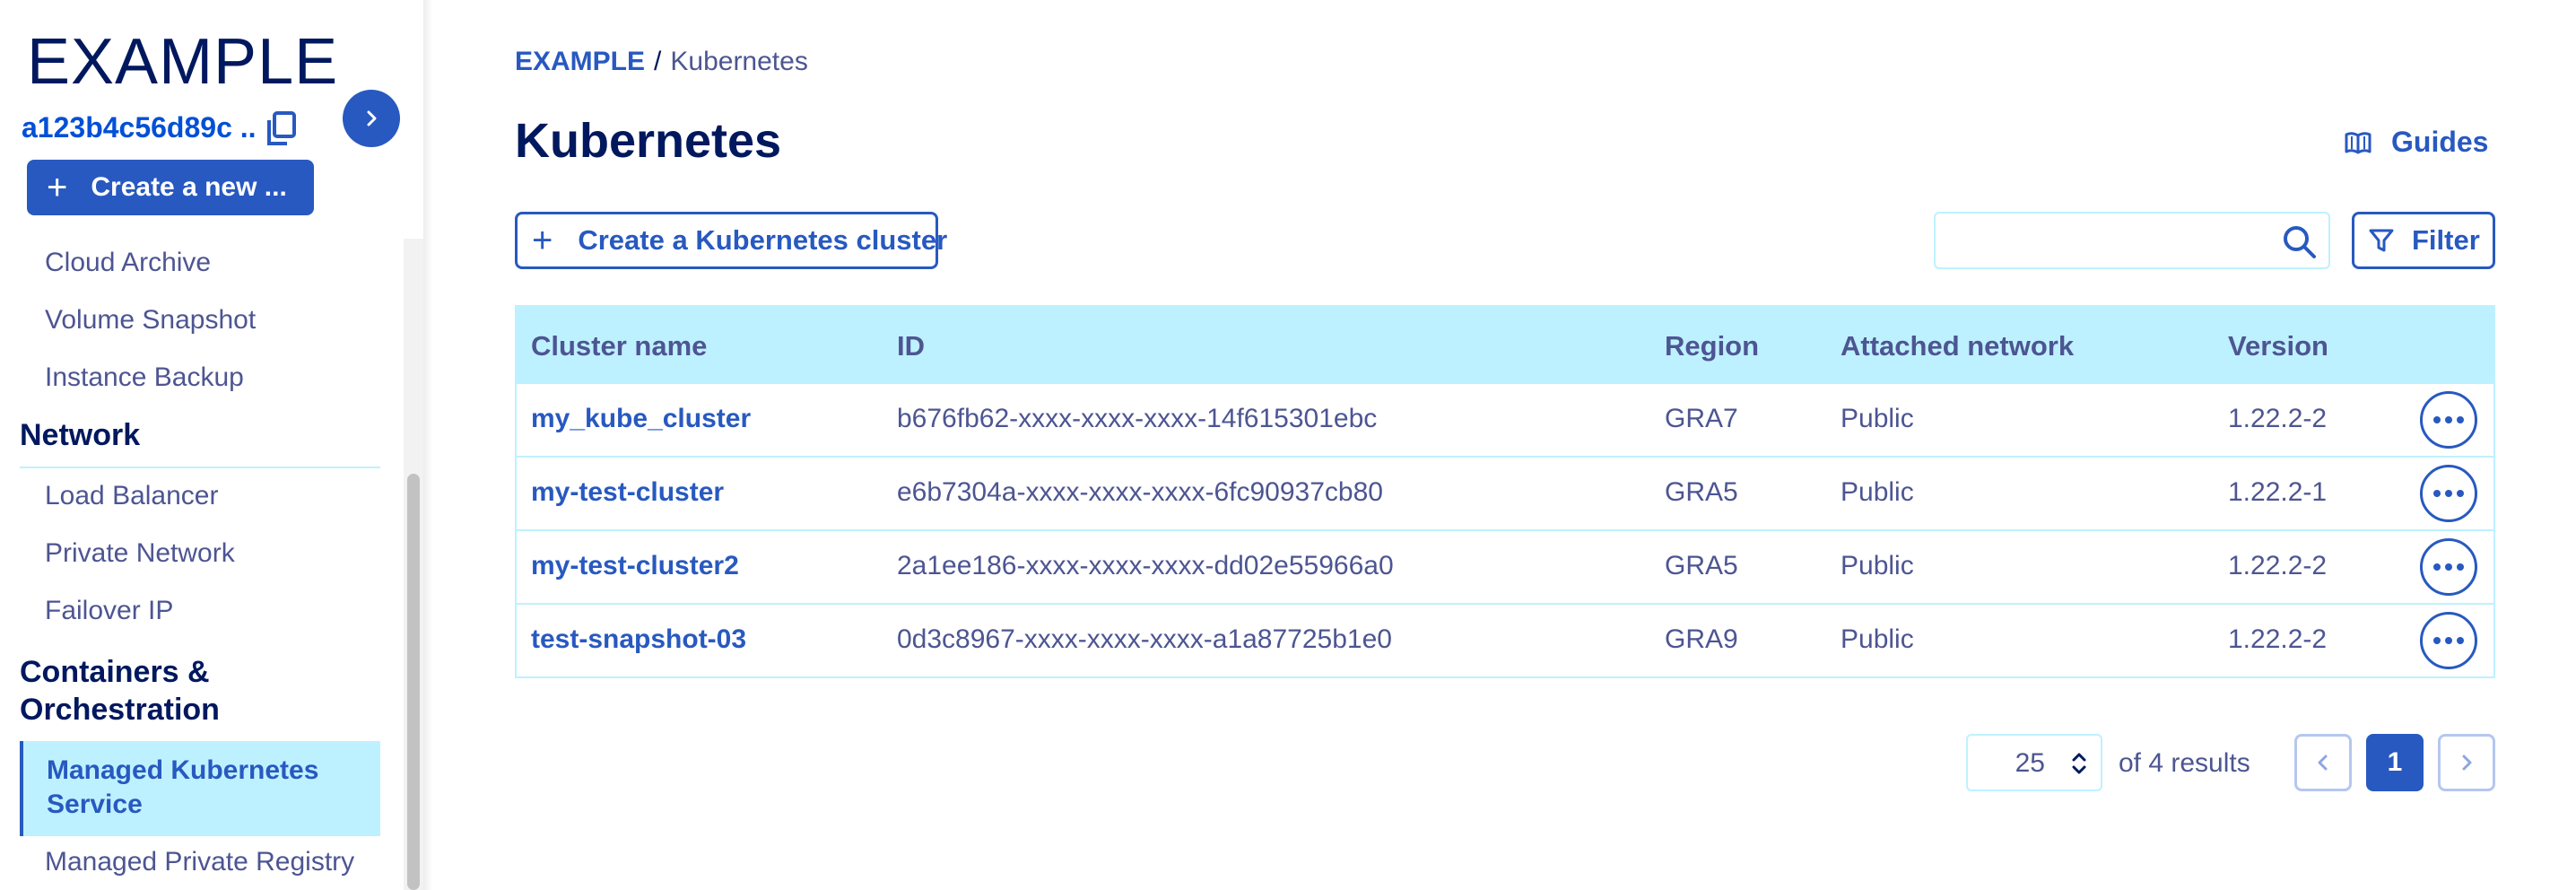 This screenshot has width=2576, height=890. I want to click on create-cluster-button: + Create a Kubernetes cluster, so click(731, 240).